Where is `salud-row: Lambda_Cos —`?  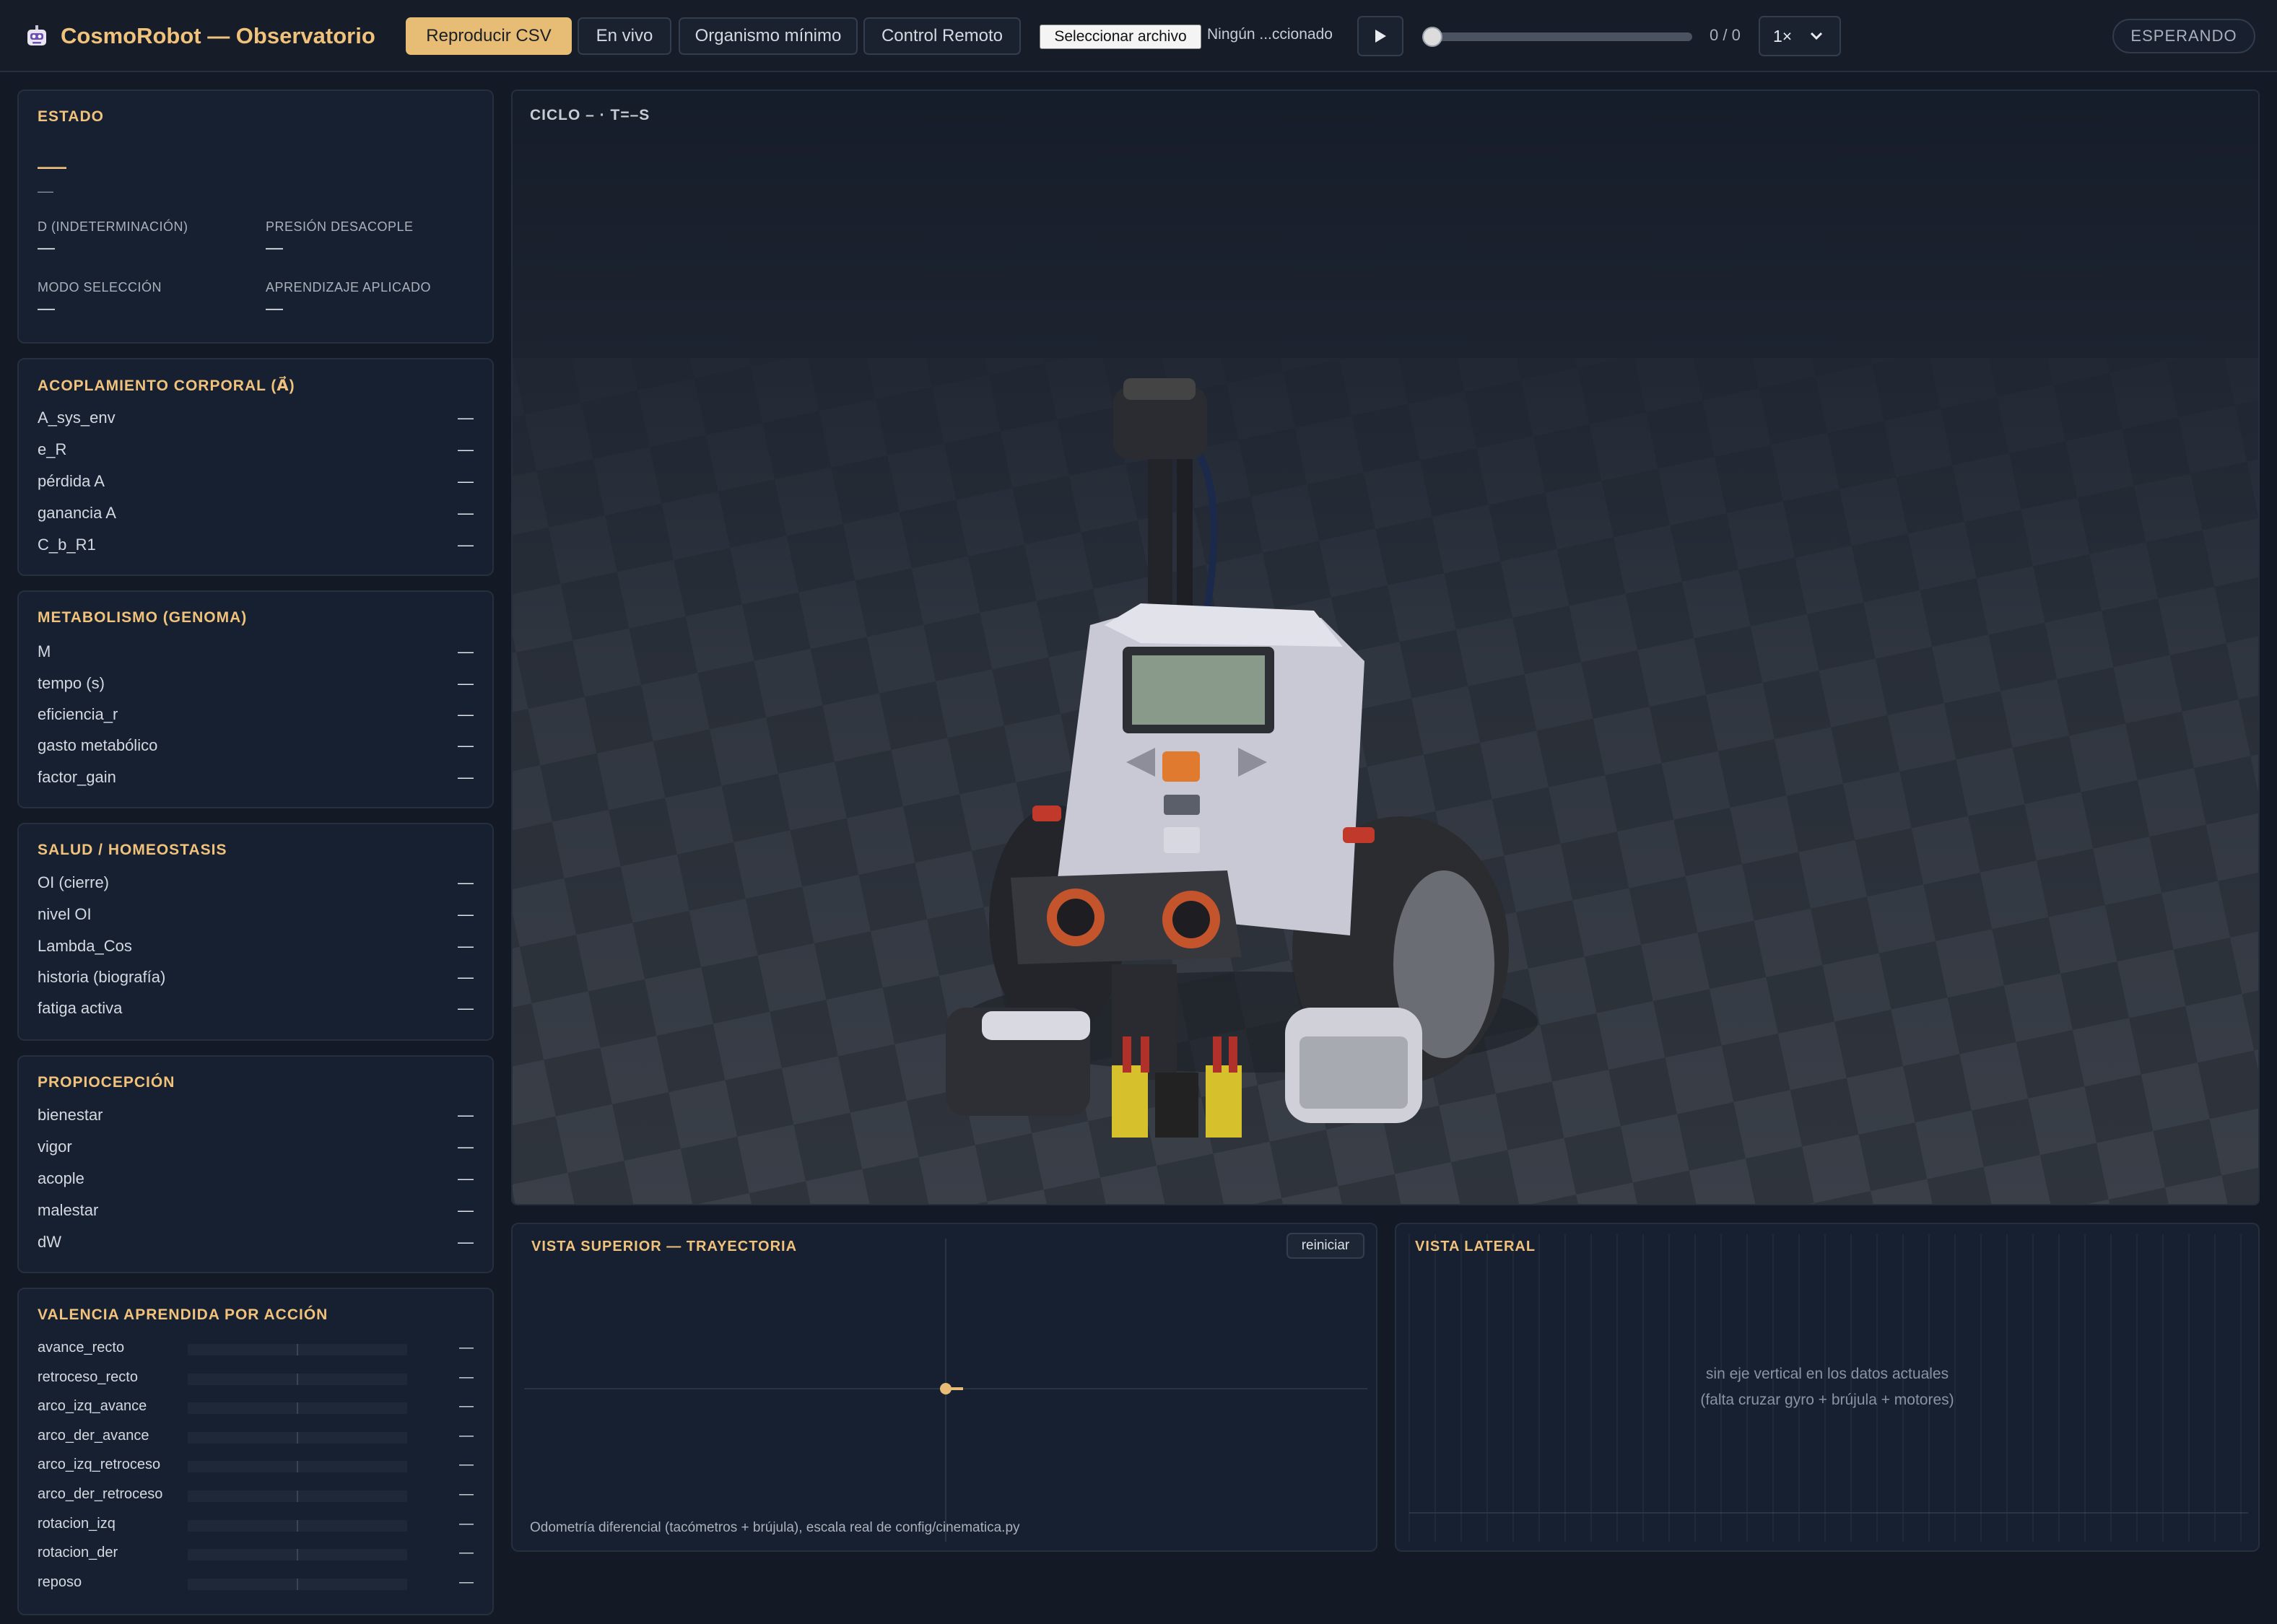 salud-row: Lambda_Cos — is located at coordinates (256, 946).